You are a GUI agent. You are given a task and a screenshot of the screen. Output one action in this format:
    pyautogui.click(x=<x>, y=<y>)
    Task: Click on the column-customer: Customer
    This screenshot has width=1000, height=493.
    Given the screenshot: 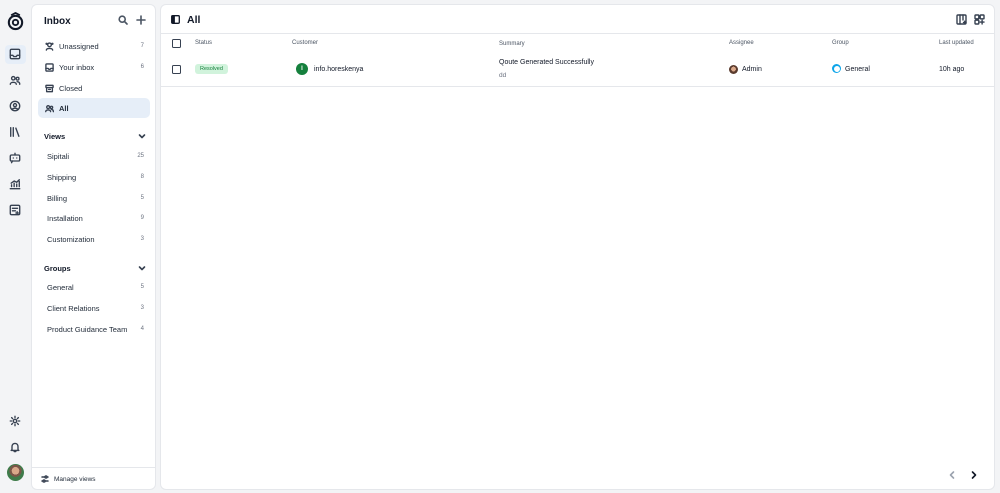 What is the action you would take?
    pyautogui.click(x=305, y=43)
    